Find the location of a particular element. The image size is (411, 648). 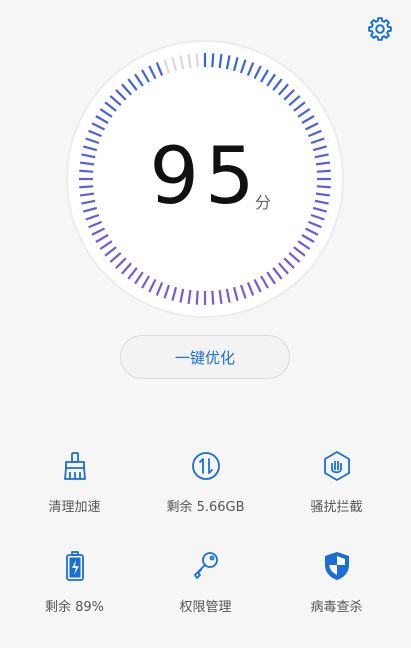

settings-button is located at coordinates (380, 29).